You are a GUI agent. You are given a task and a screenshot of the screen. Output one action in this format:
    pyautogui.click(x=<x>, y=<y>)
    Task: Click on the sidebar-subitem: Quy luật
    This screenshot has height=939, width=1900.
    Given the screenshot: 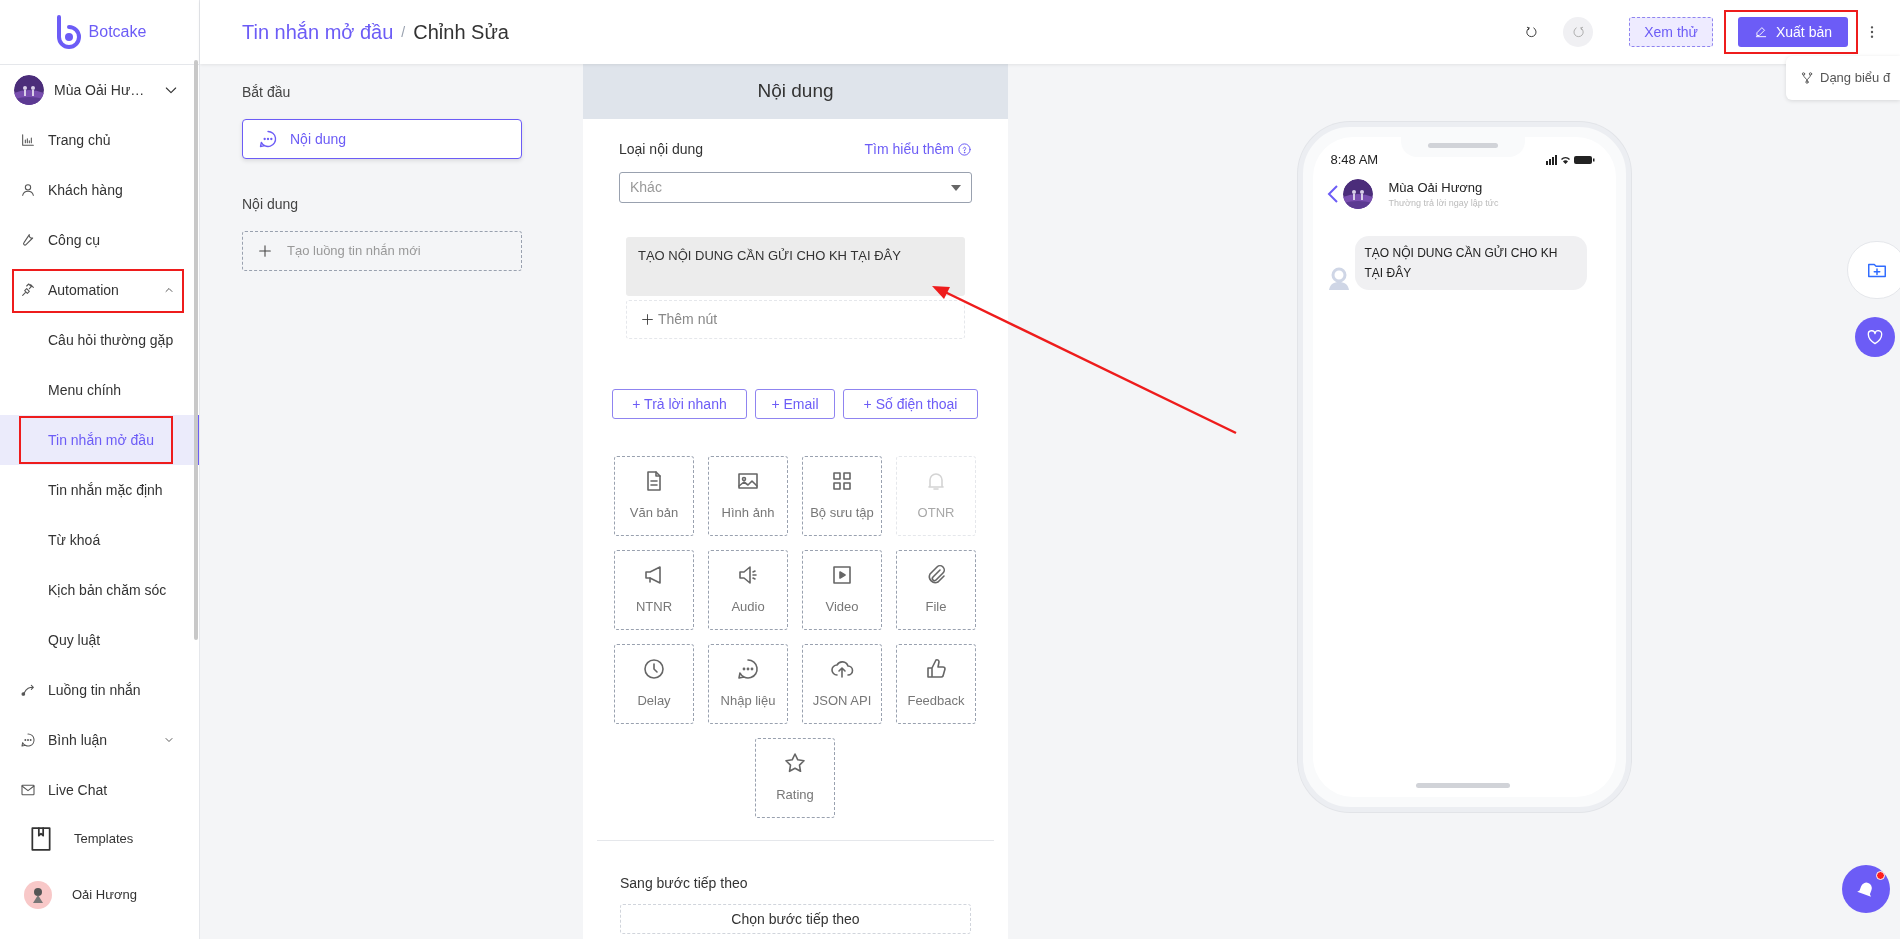 What is the action you would take?
    pyautogui.click(x=99, y=640)
    